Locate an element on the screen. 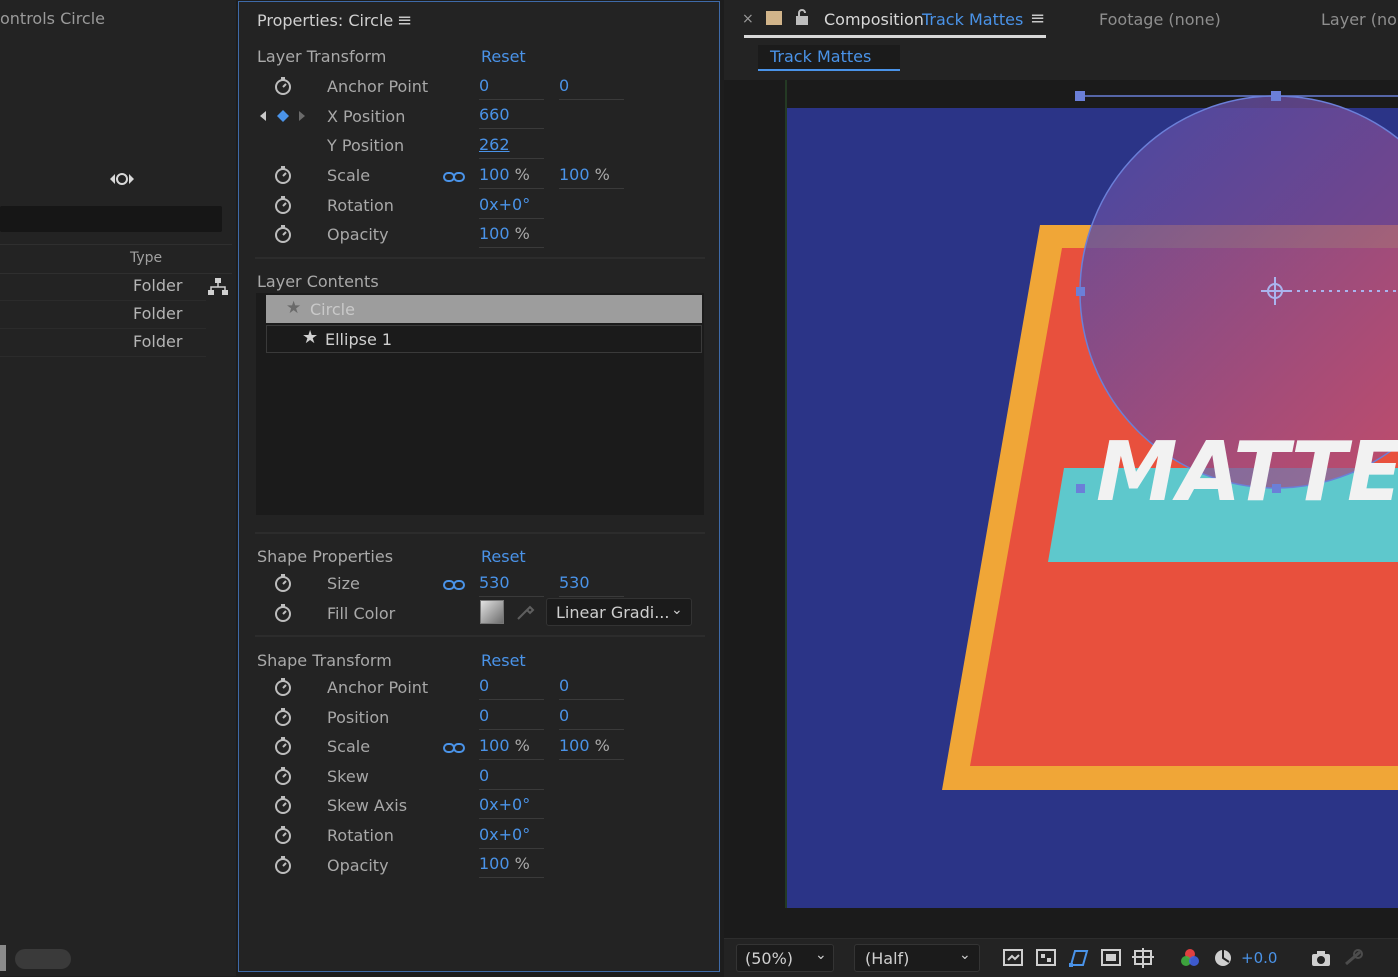 The image size is (1398, 977). type-cell: Folder is located at coordinates (158, 341).